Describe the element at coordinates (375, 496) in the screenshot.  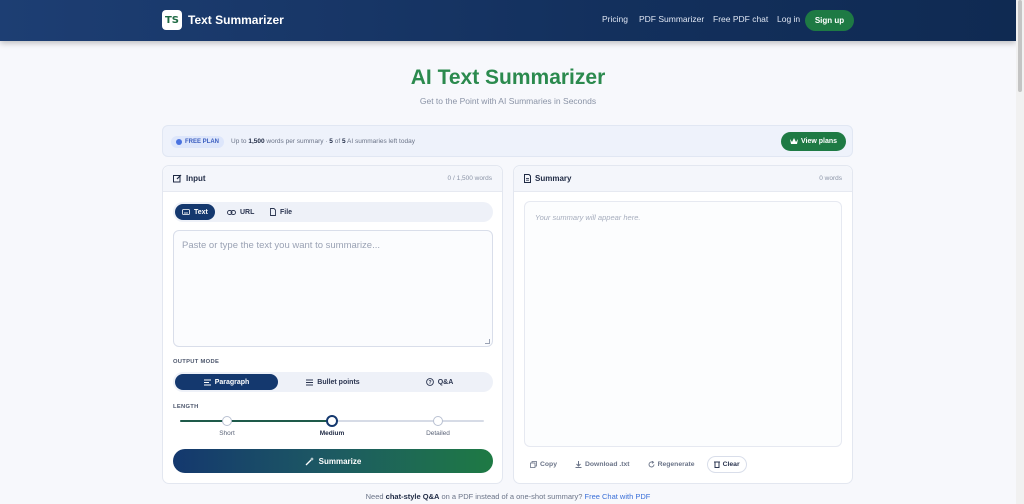
I see `footer-prefix: Need` at that location.